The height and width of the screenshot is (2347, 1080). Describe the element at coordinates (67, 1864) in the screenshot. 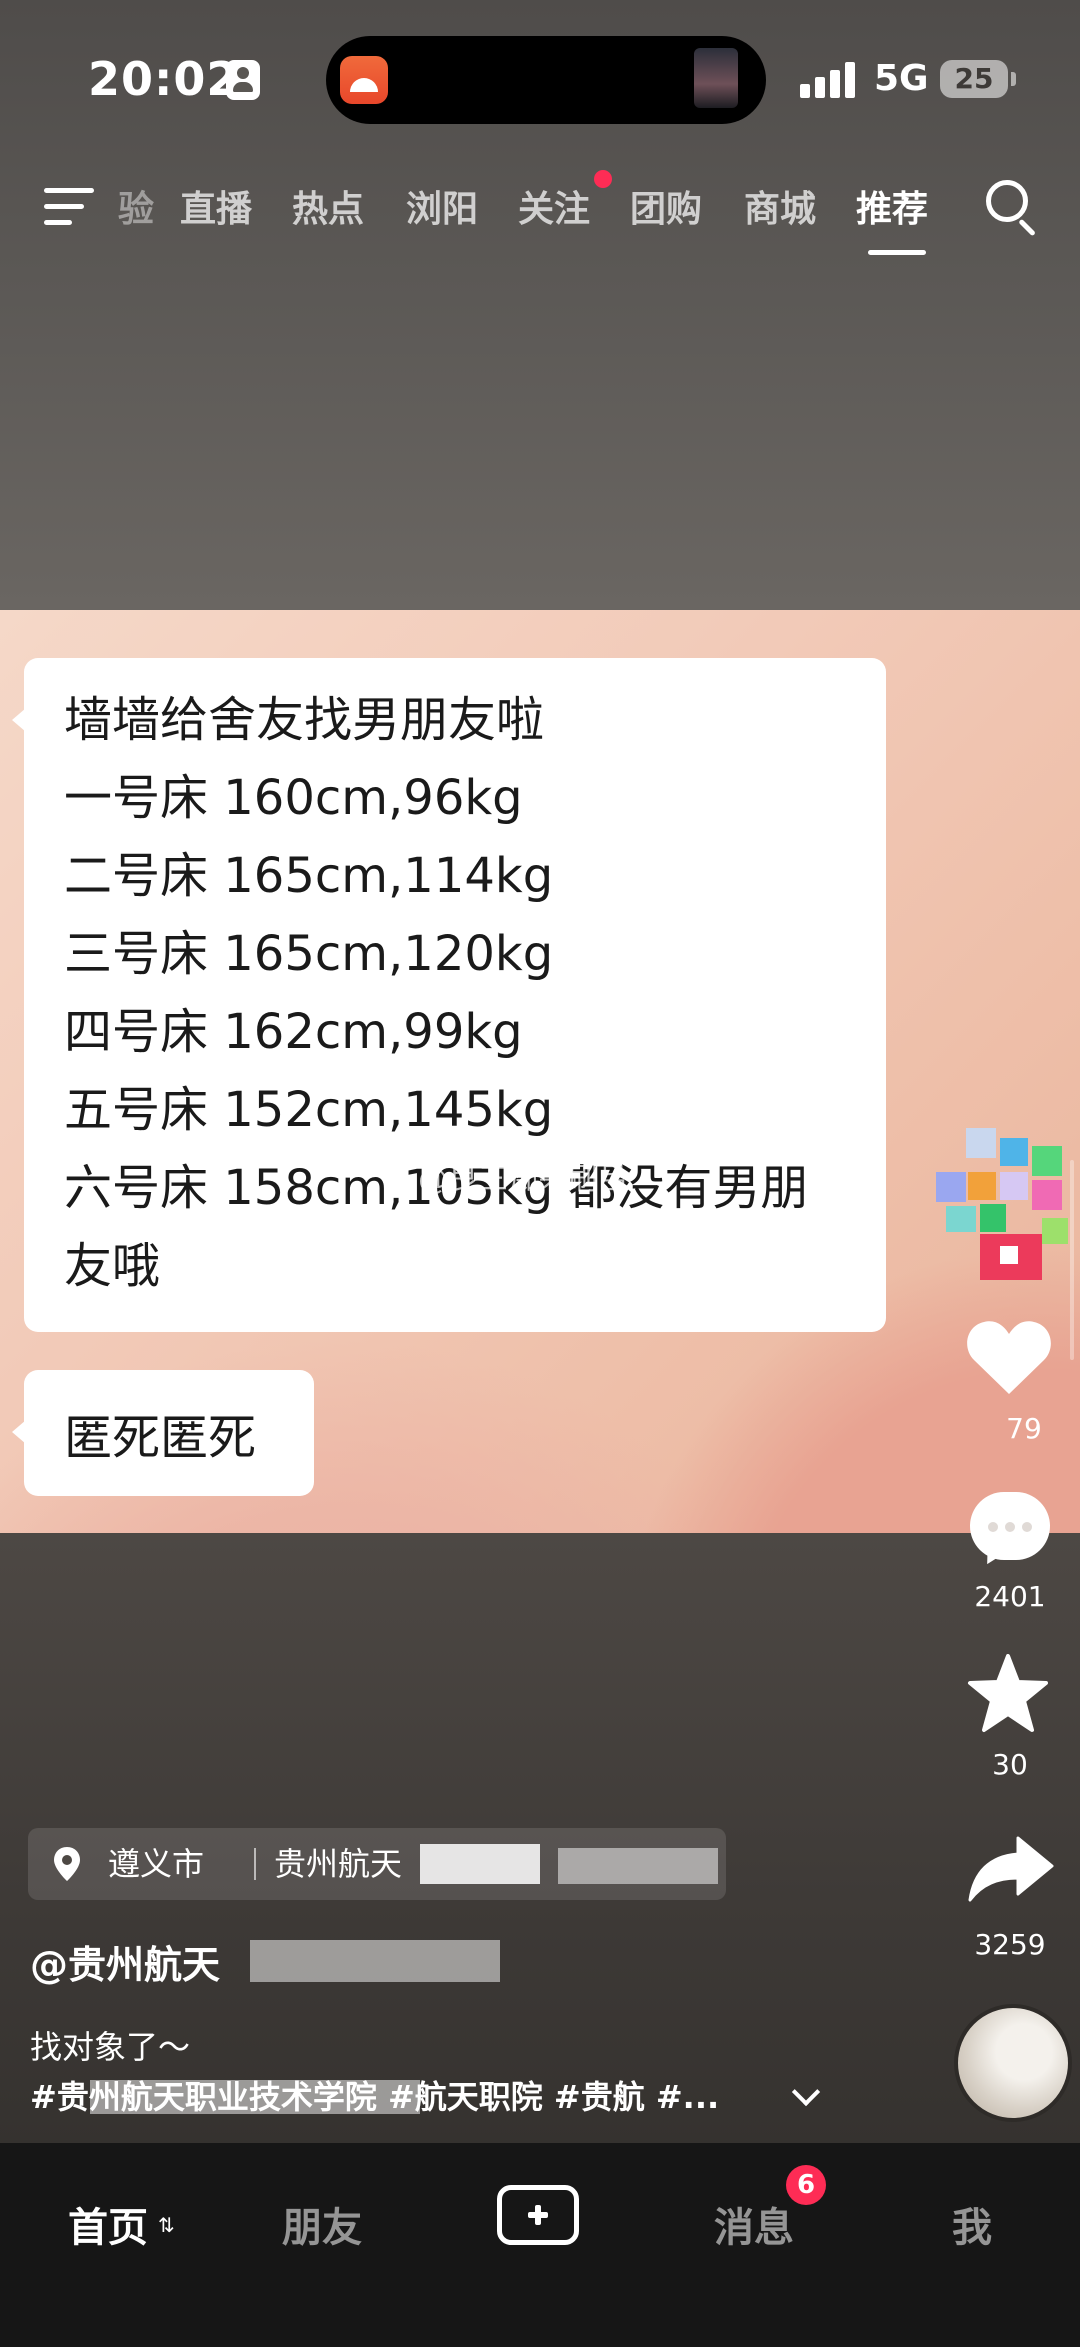

I see `location-pin-icon` at that location.